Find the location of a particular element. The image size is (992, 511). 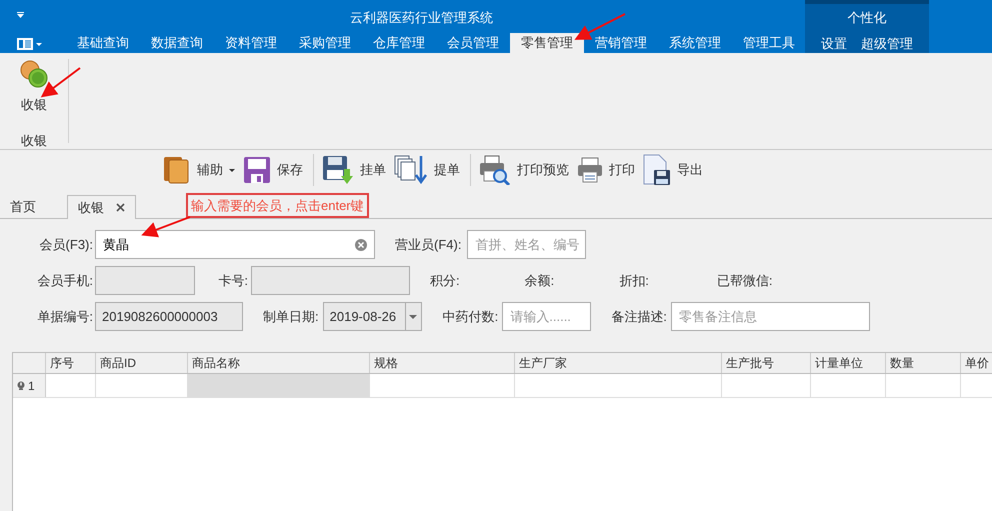

field-label: 卡号: is located at coordinates (232, 281).